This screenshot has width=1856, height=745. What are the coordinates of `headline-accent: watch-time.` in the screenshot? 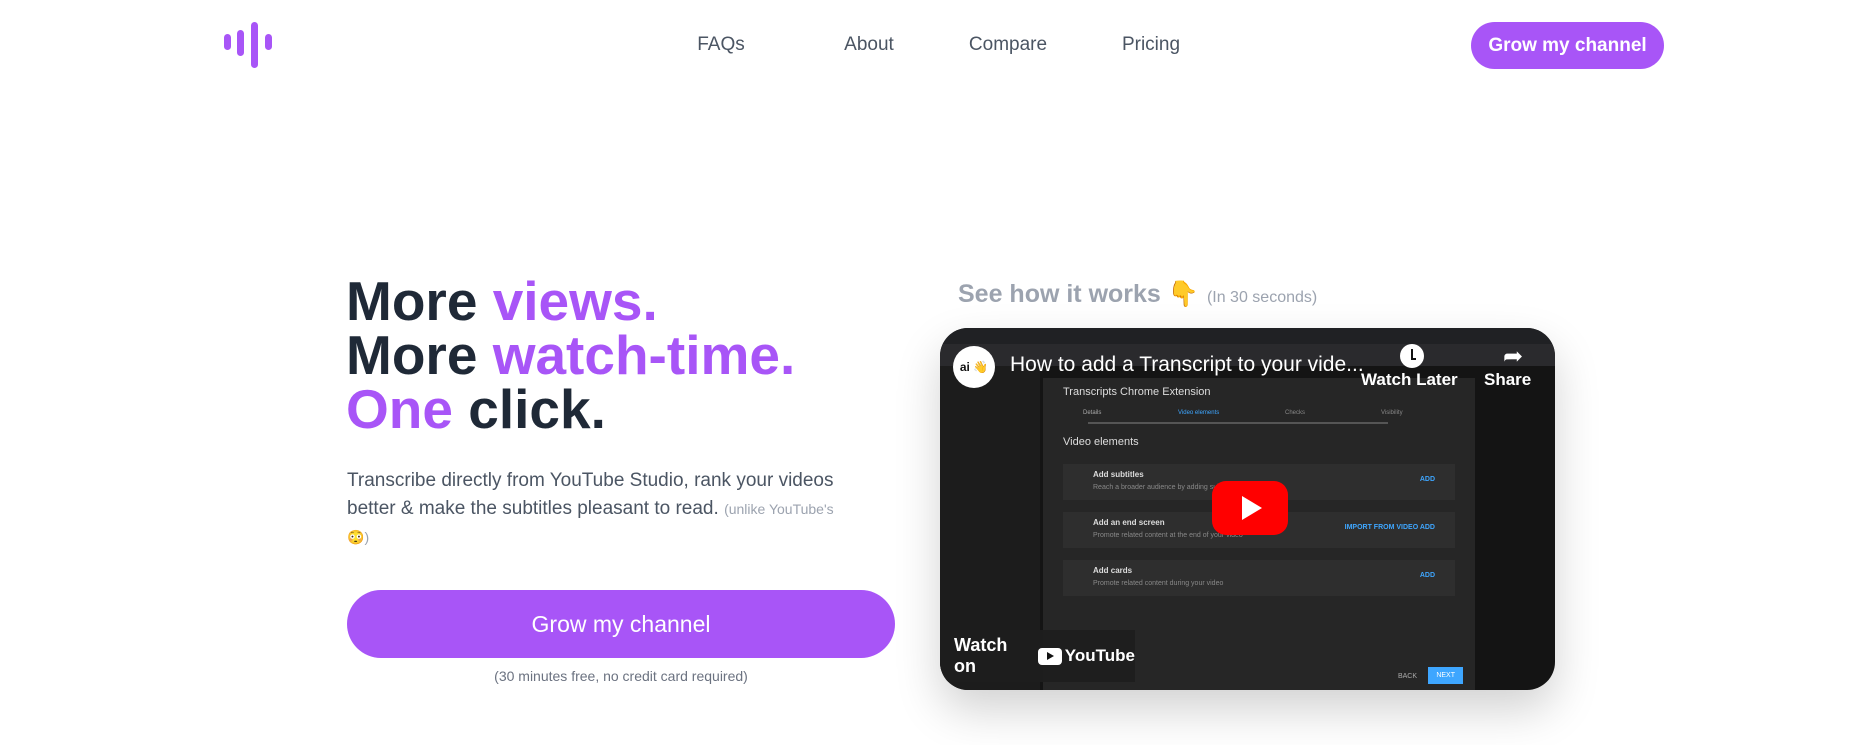 It's located at (644, 355).